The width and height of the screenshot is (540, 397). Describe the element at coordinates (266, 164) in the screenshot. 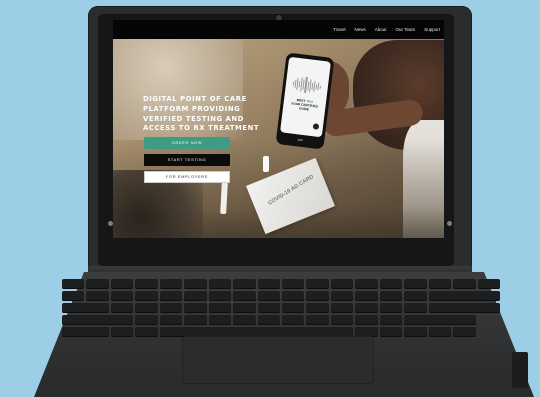

I see `test-vial` at that location.